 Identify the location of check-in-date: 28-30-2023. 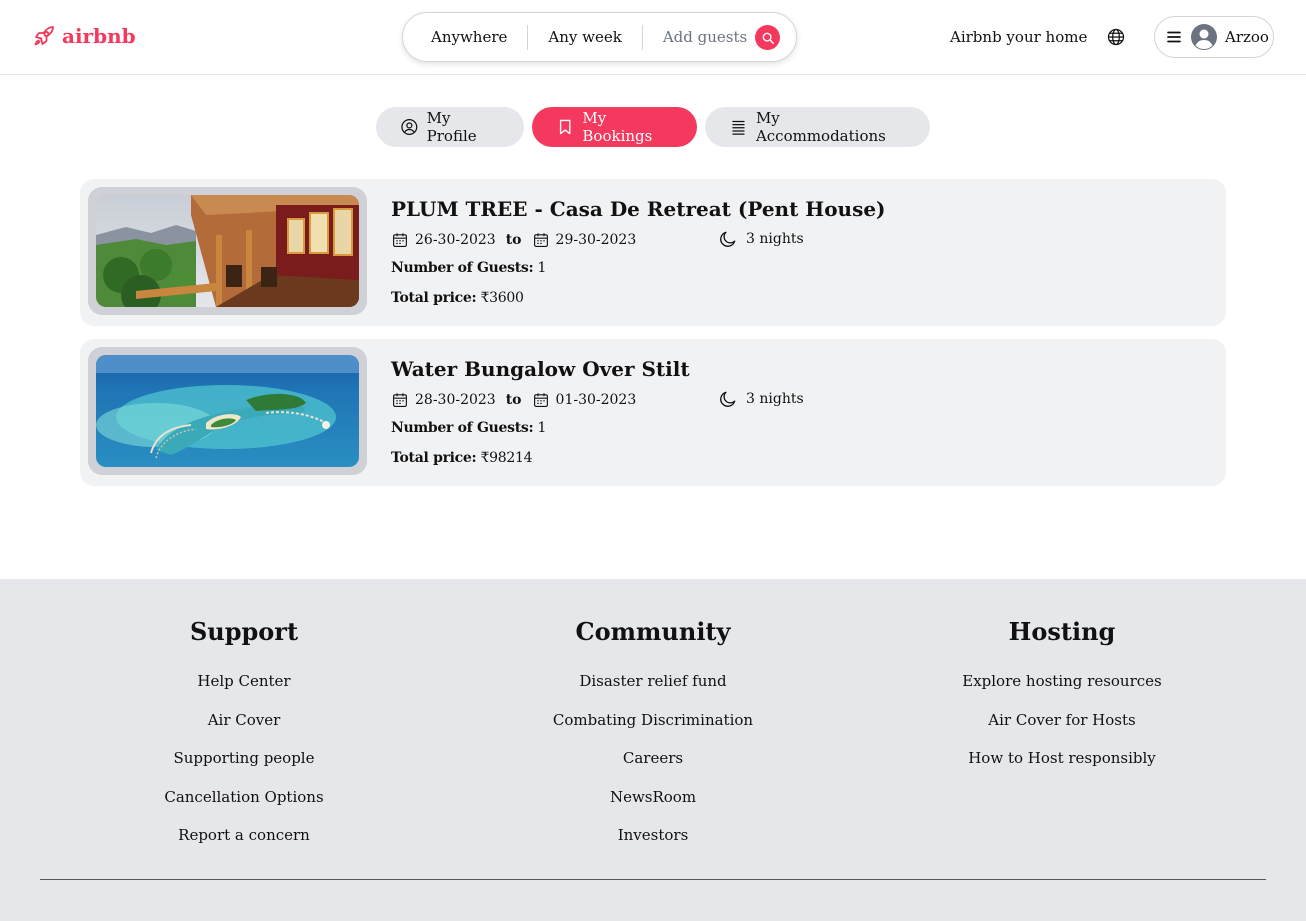
(455, 400).